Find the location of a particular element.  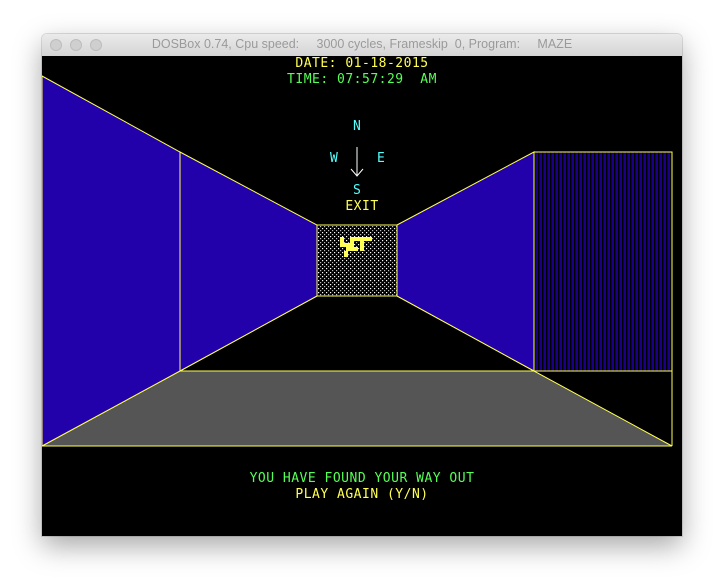

date-display: DATE: 01-18-2015 is located at coordinates (362, 63).